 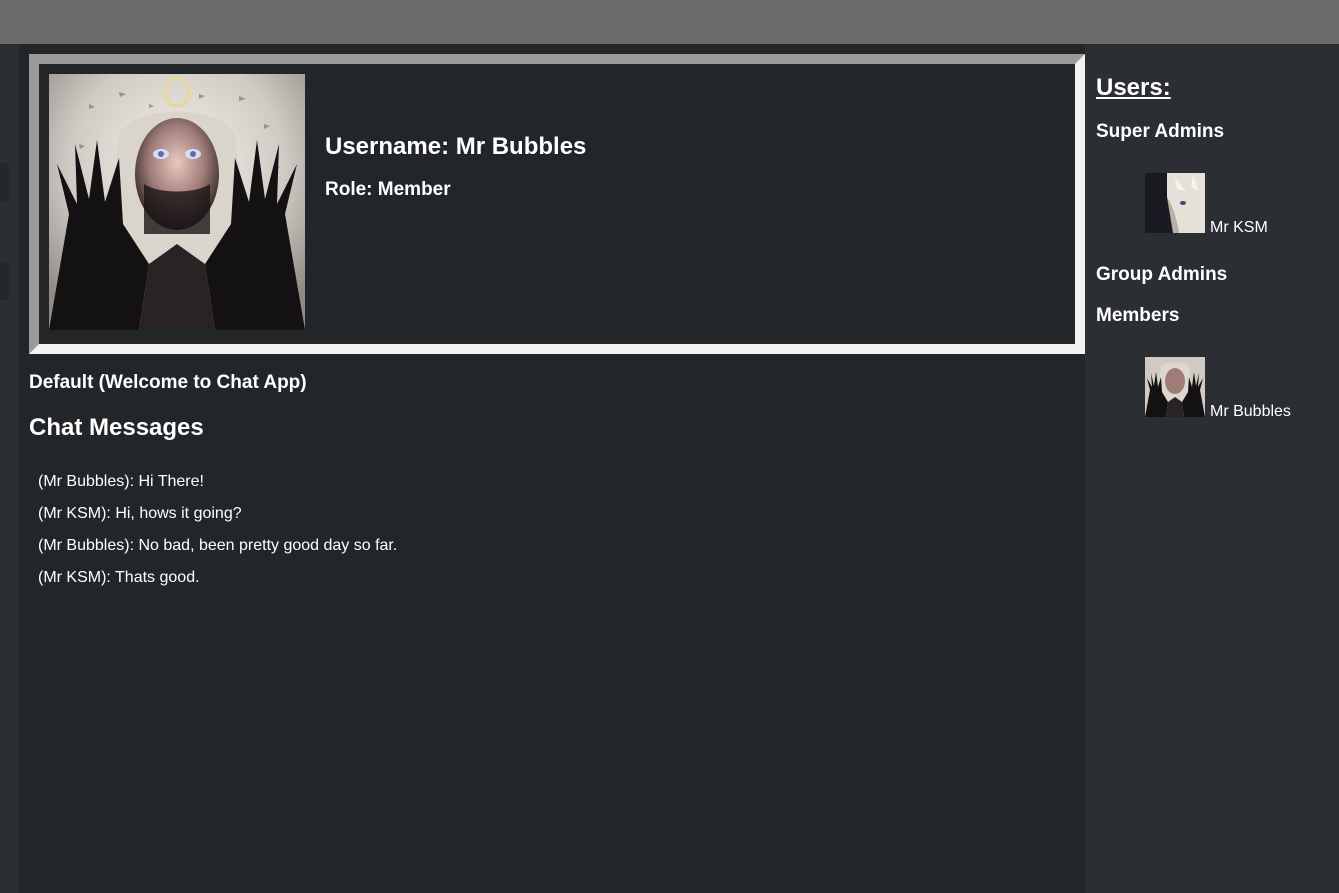 I want to click on user-avatar-small-icon, so click(x=1175, y=387).